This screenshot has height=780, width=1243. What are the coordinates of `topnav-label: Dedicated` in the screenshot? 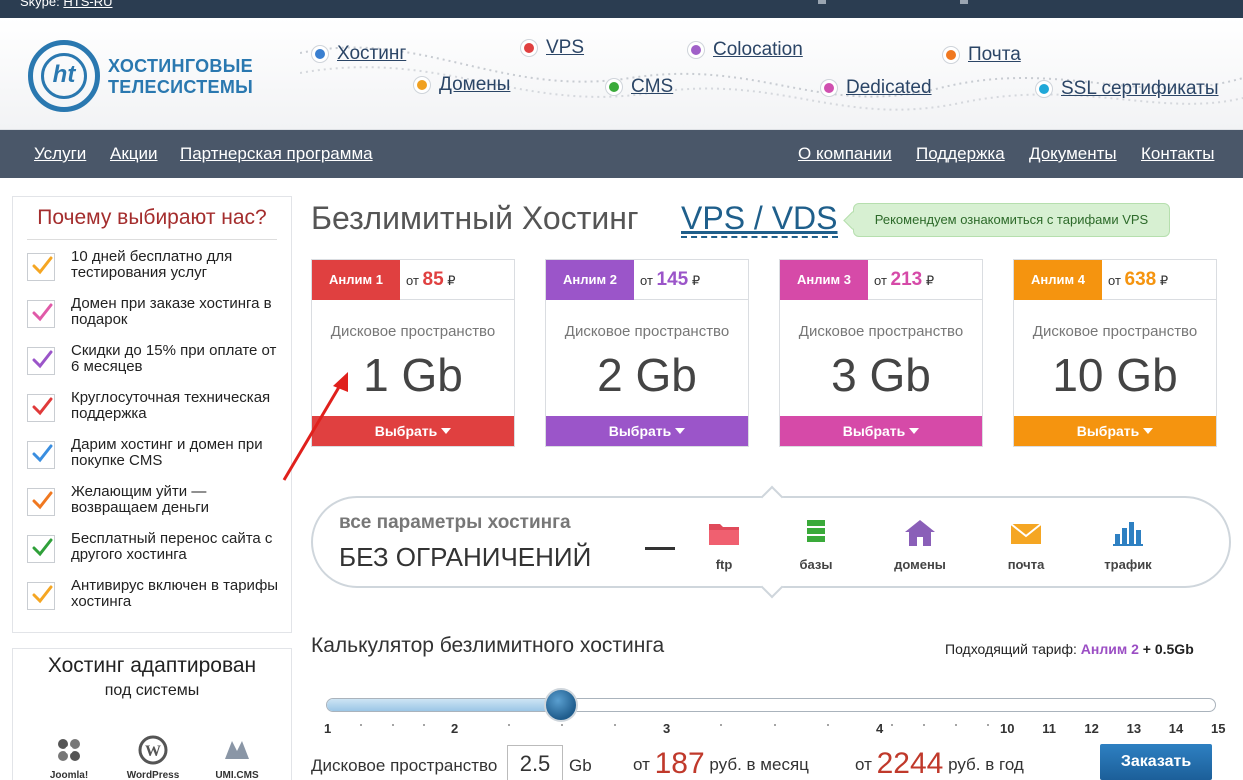 It's located at (889, 87).